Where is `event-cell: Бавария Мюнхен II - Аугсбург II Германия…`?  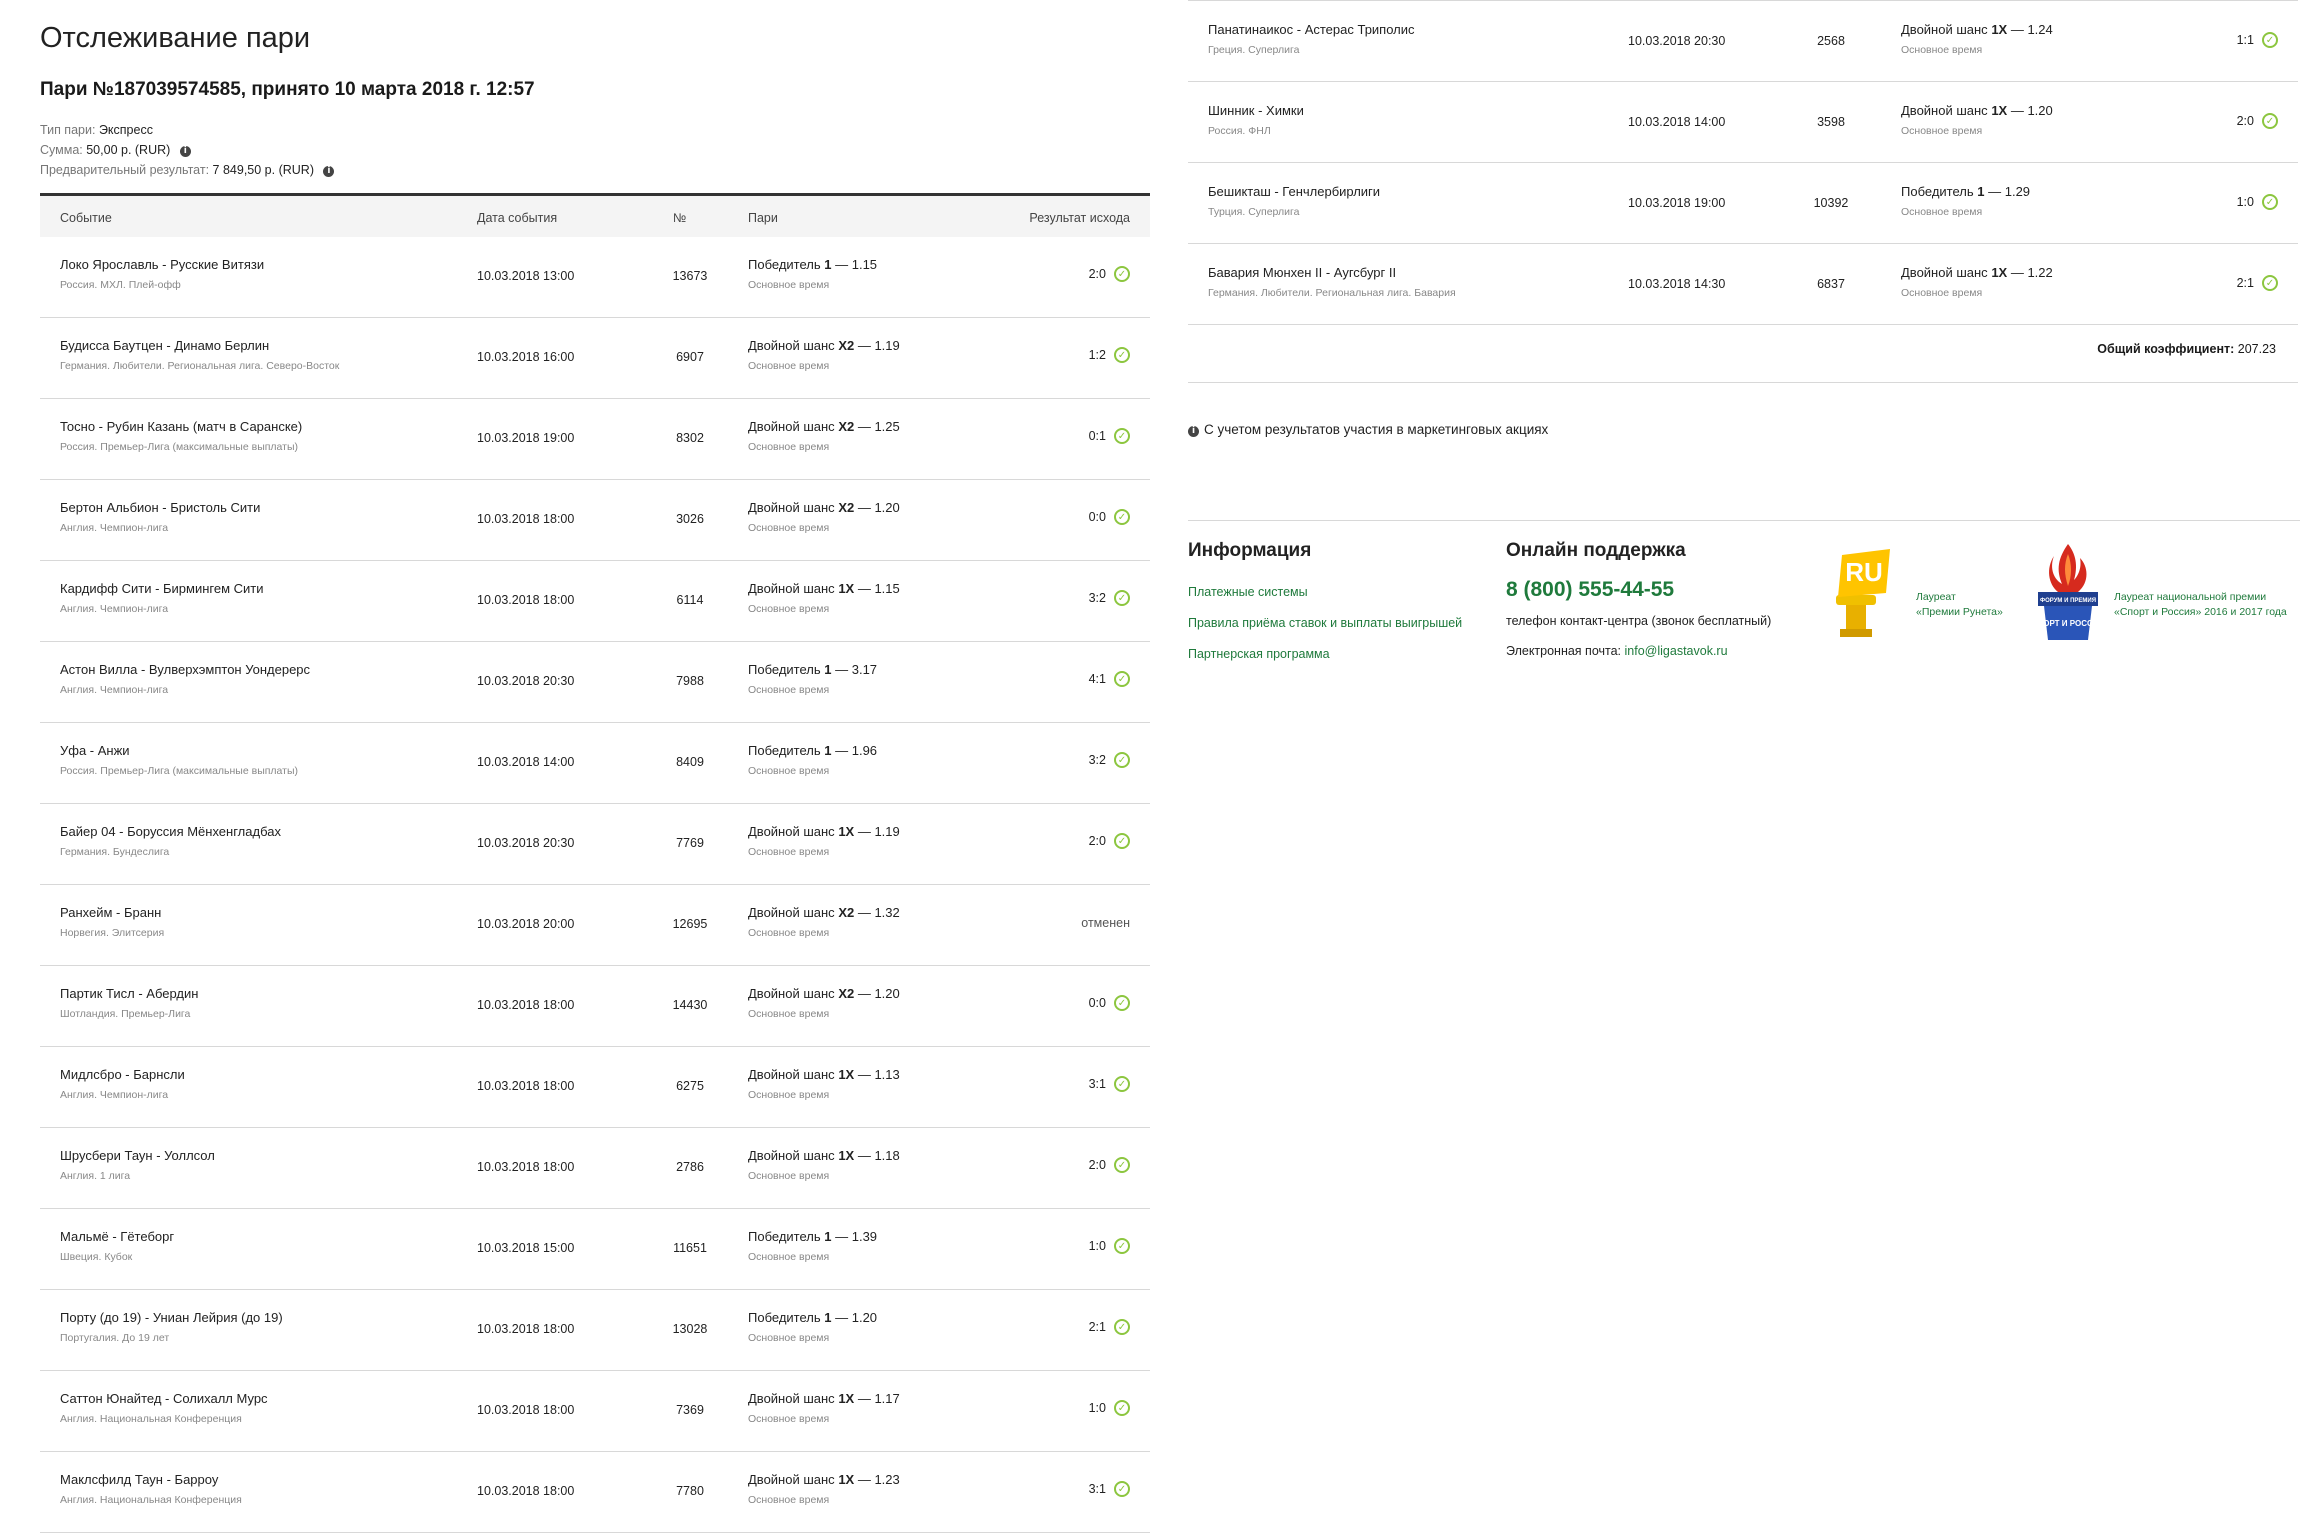 event-cell: Бавария Мюнхен II - Аугсбург II Германия… is located at coordinates (1408, 282).